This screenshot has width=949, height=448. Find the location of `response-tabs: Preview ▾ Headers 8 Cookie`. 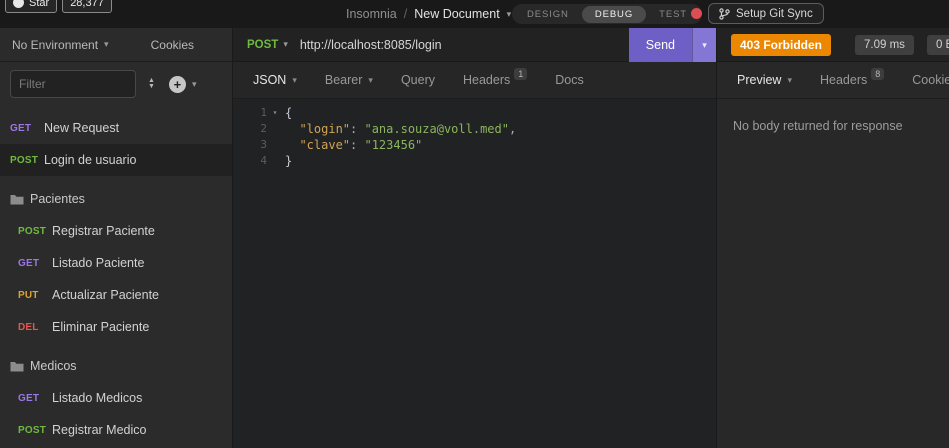

response-tabs: Preview ▾ Headers 8 Cookie is located at coordinates (833, 80).